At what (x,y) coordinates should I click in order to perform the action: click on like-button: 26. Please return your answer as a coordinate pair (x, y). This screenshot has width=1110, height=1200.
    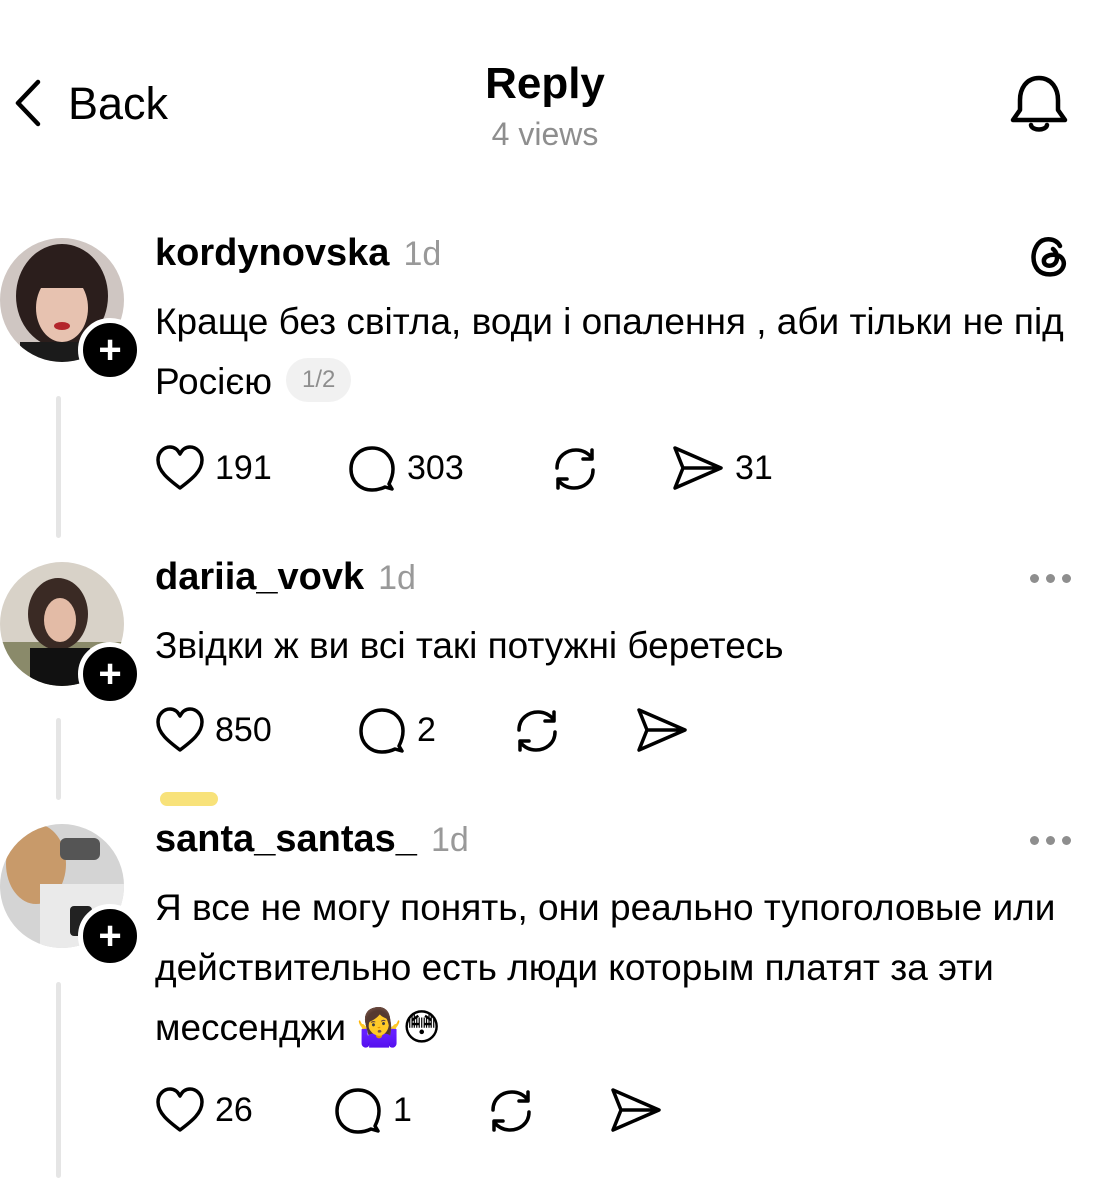
    Looking at the image, I should click on (204, 1110).